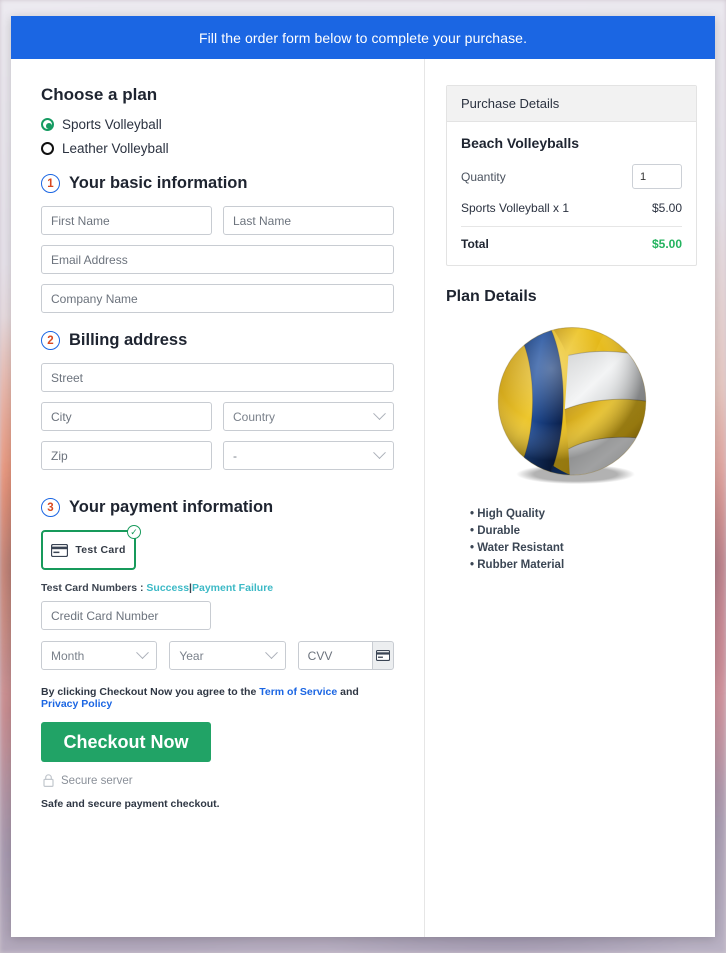  What do you see at coordinates (515, 208) in the screenshot?
I see `line-item-label: Sports Volleyball x 1` at bounding box center [515, 208].